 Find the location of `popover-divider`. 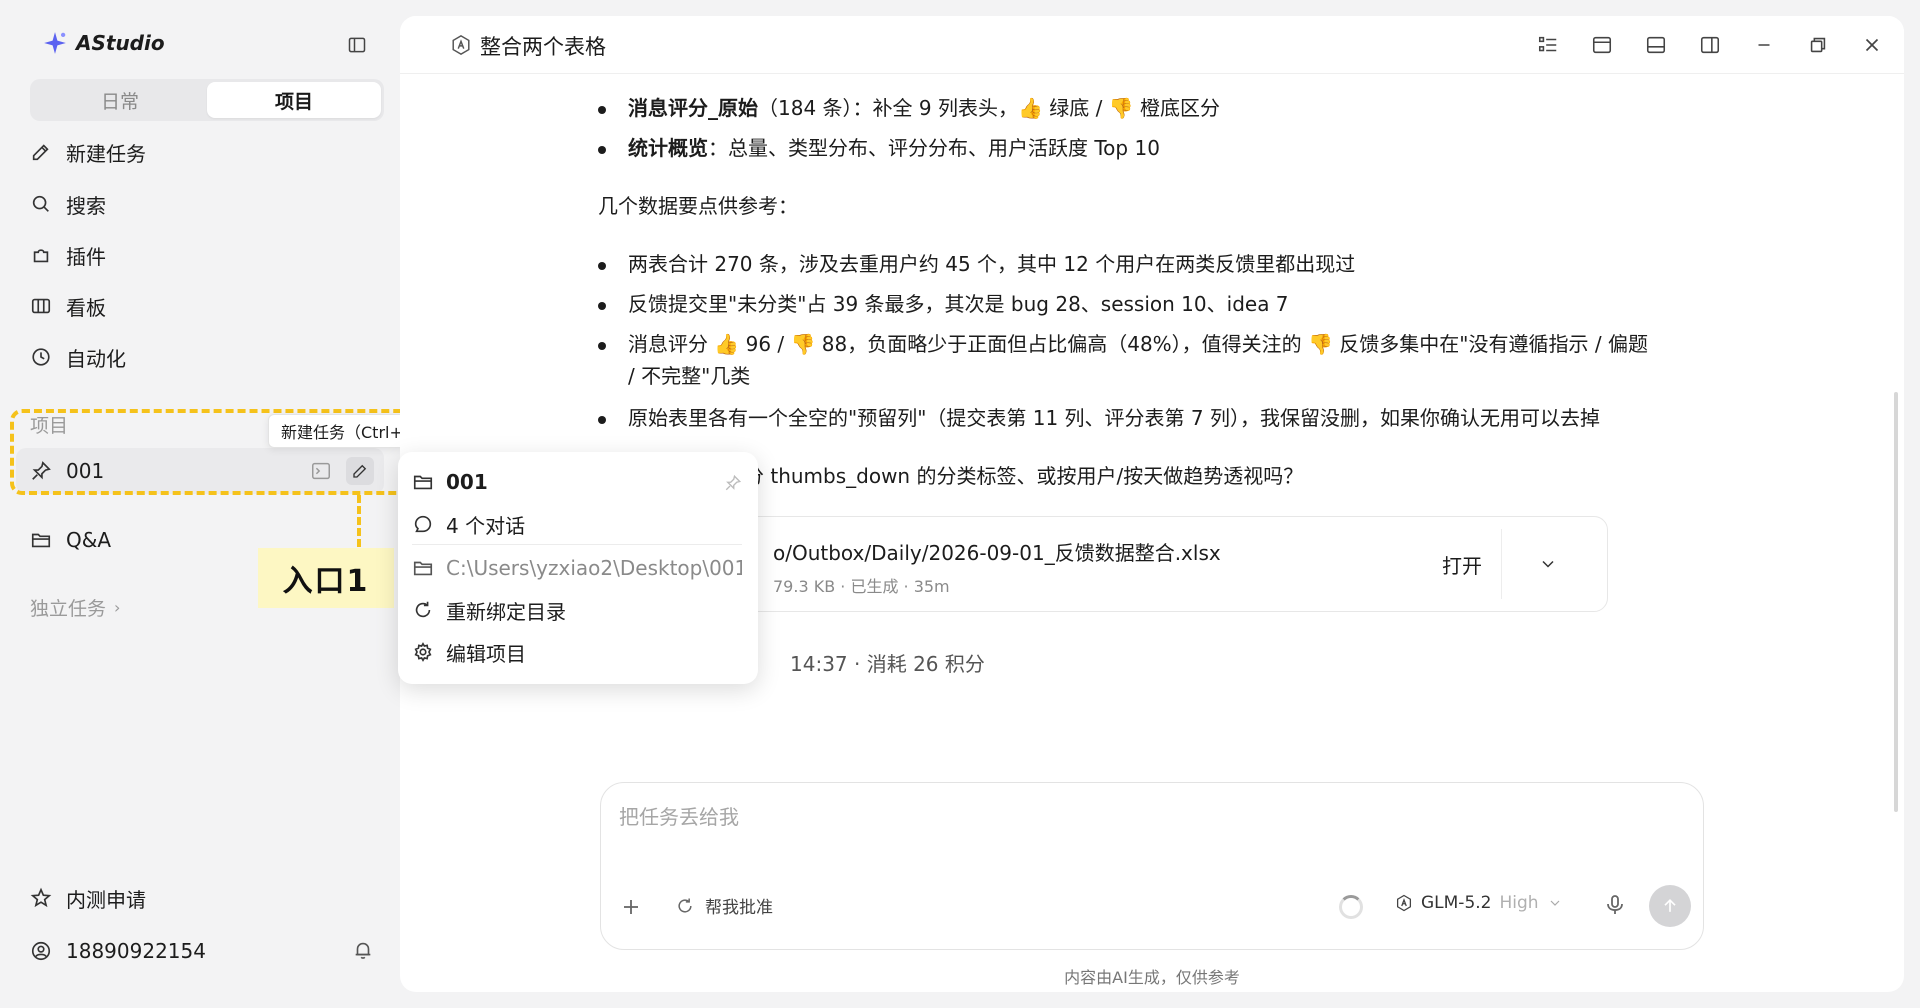

popover-divider is located at coordinates (577, 544).